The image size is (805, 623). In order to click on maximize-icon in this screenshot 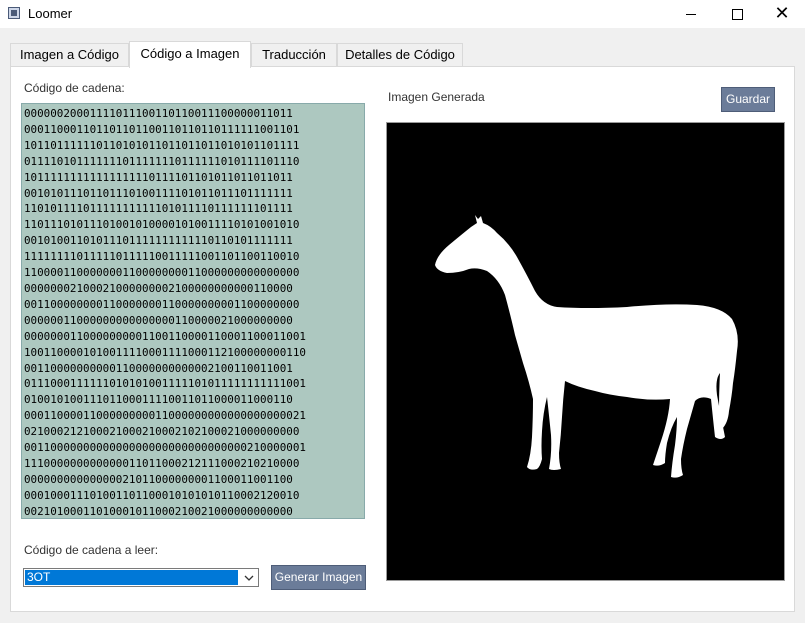, I will do `click(737, 14)`.